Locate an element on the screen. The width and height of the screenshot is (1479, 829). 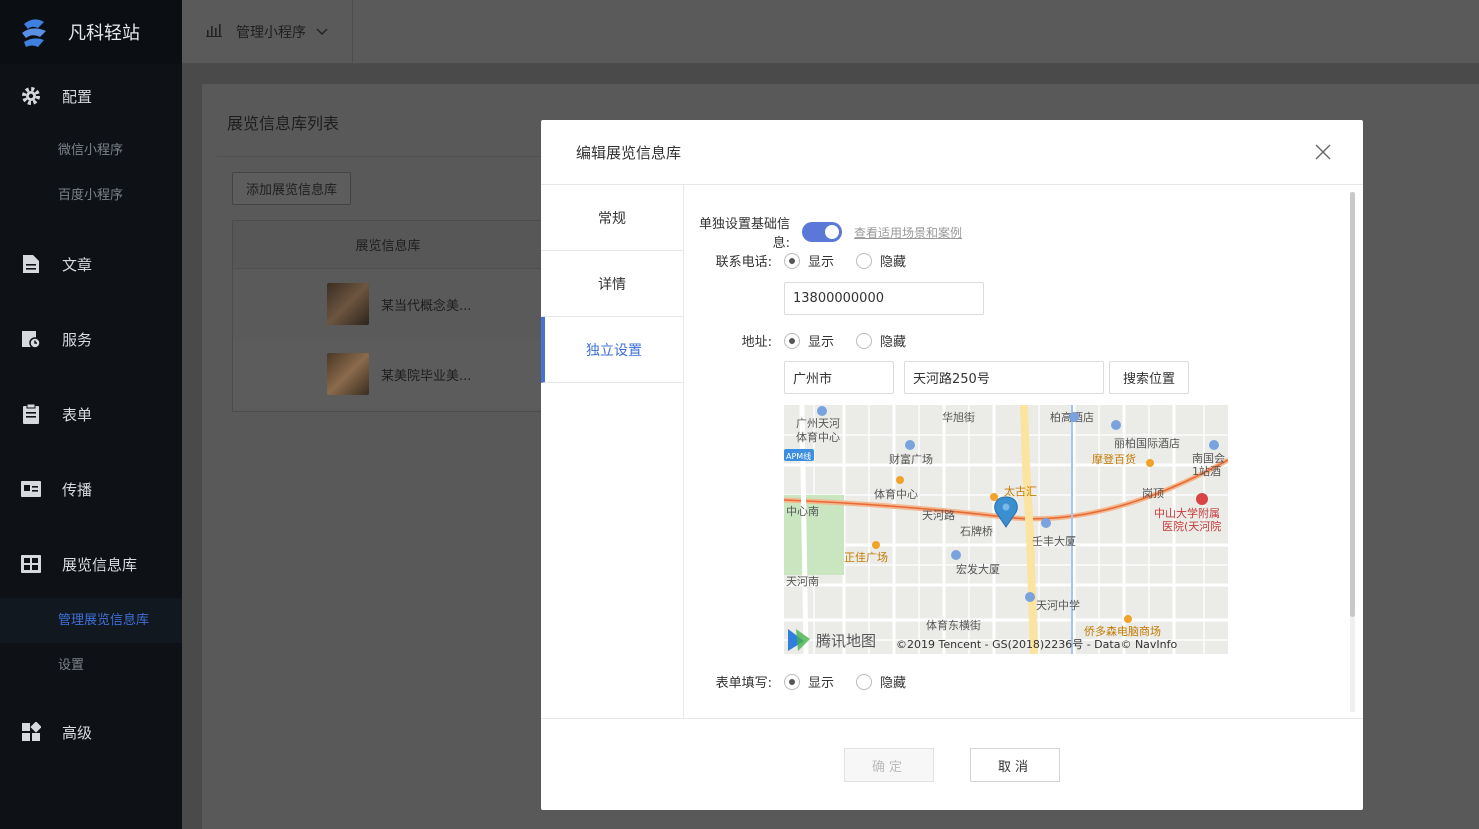
map-label: 广州天河 is located at coordinates (818, 423).